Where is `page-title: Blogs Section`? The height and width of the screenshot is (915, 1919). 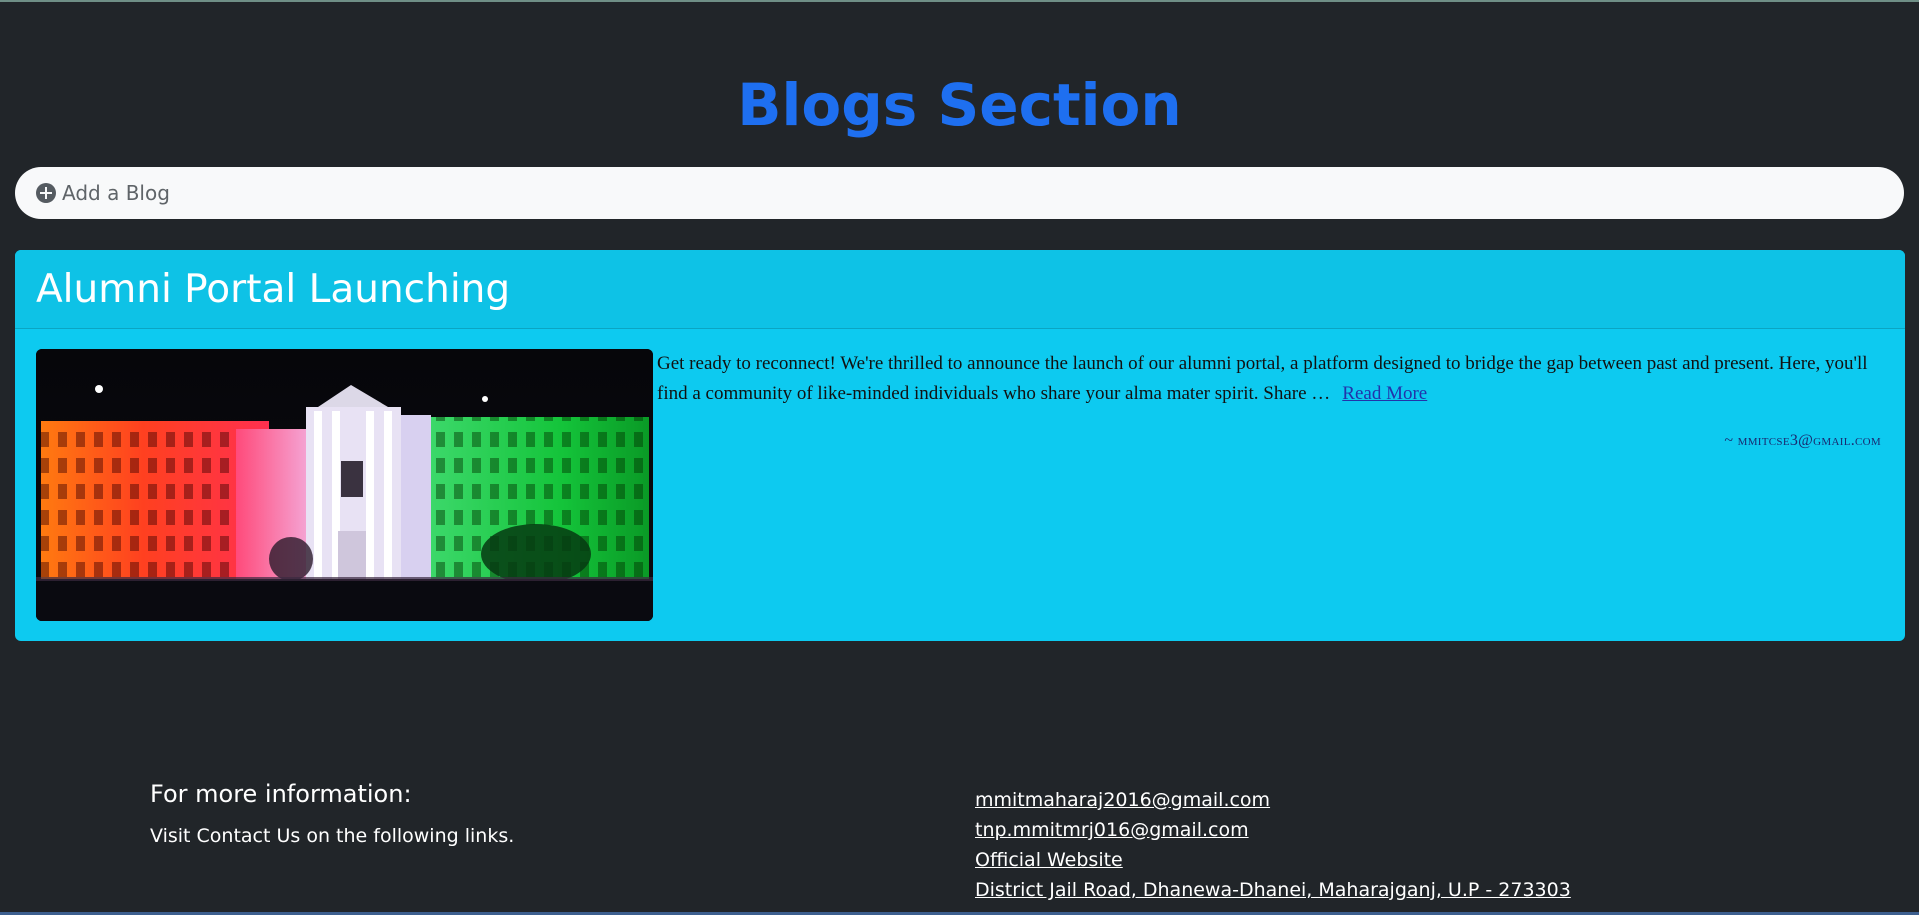 page-title: Blogs Section is located at coordinates (959, 105).